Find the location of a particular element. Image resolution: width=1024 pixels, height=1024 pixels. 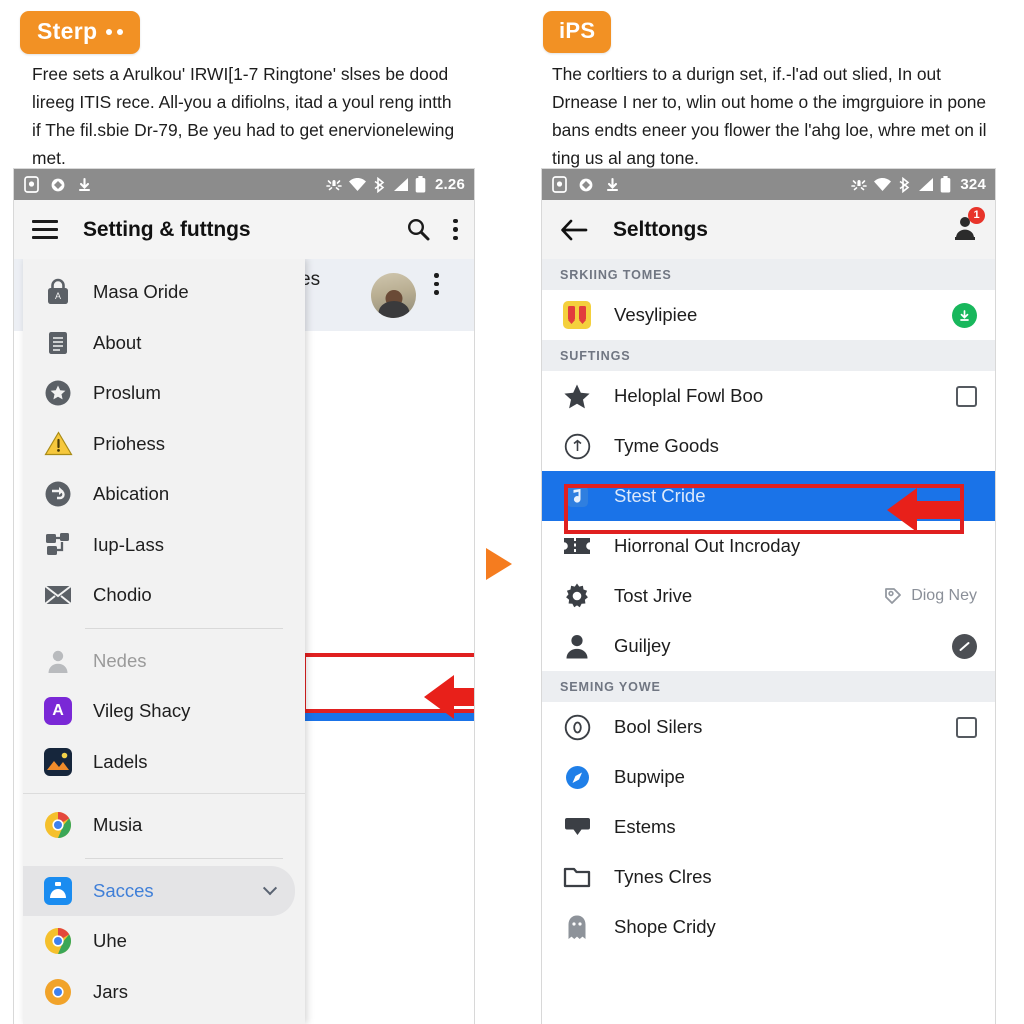

status-bar-left: 2.26 is located at coordinates (244, 184).